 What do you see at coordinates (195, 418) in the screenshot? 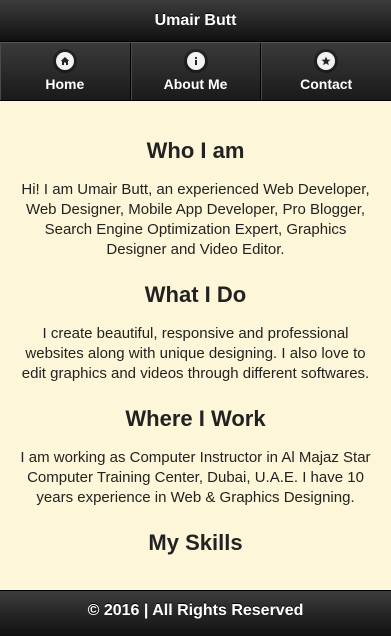
I see `section-heading: Where I Work` at bounding box center [195, 418].